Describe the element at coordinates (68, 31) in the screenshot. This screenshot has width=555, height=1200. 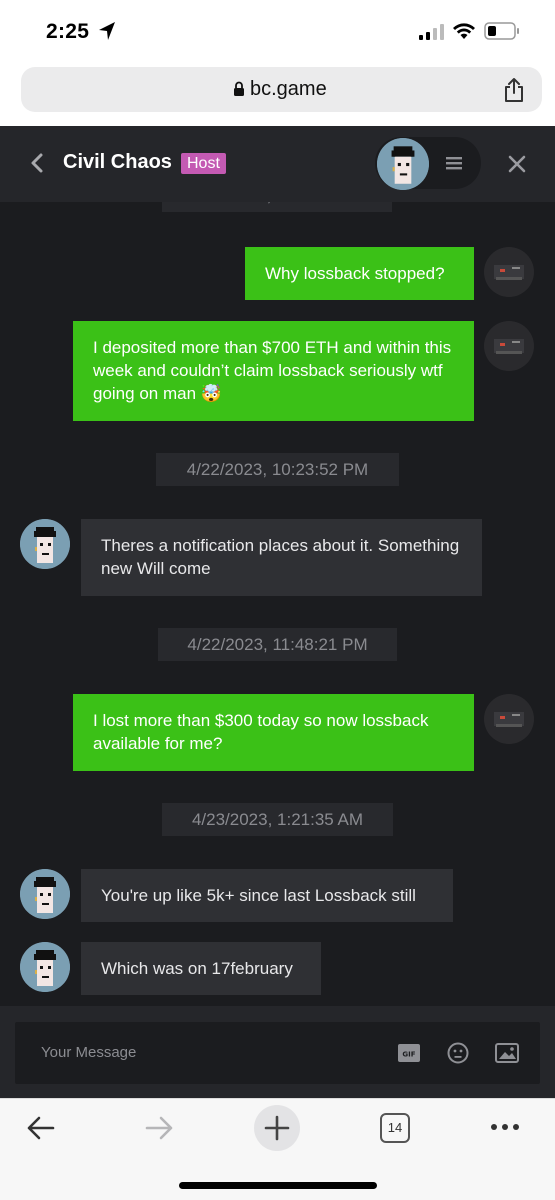
I see `status-time: 2:25` at that location.